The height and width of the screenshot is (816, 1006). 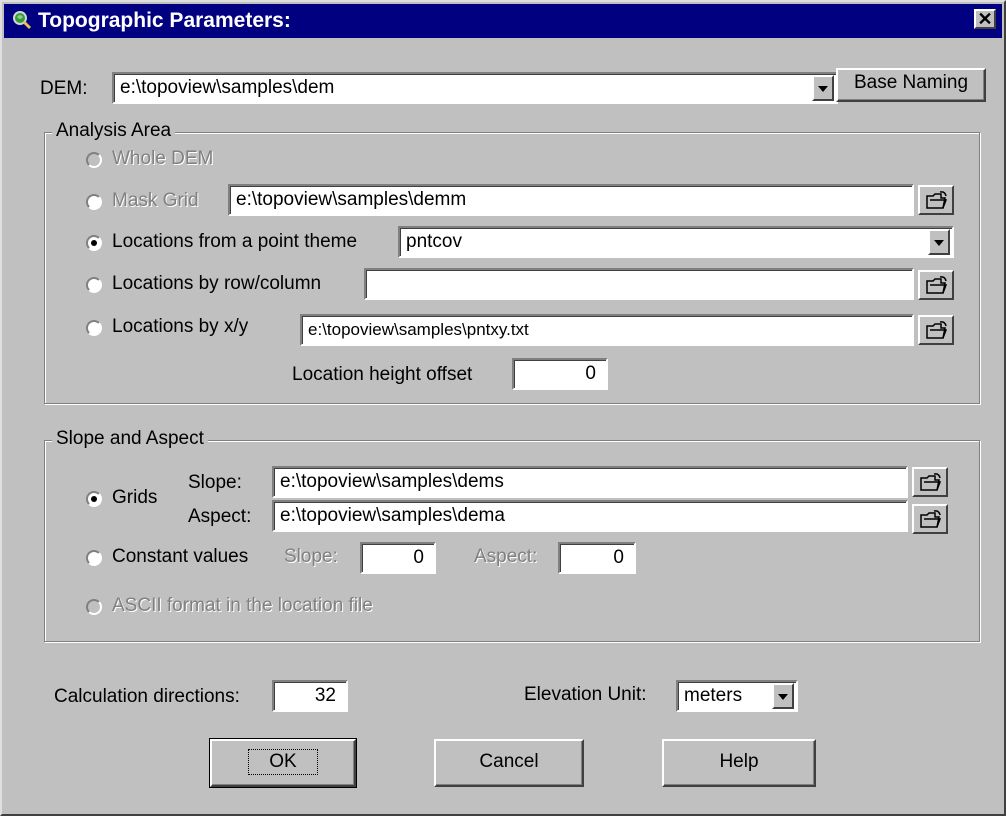 I want to click on whole-dem-label: Whole DEM, so click(x=163, y=158).